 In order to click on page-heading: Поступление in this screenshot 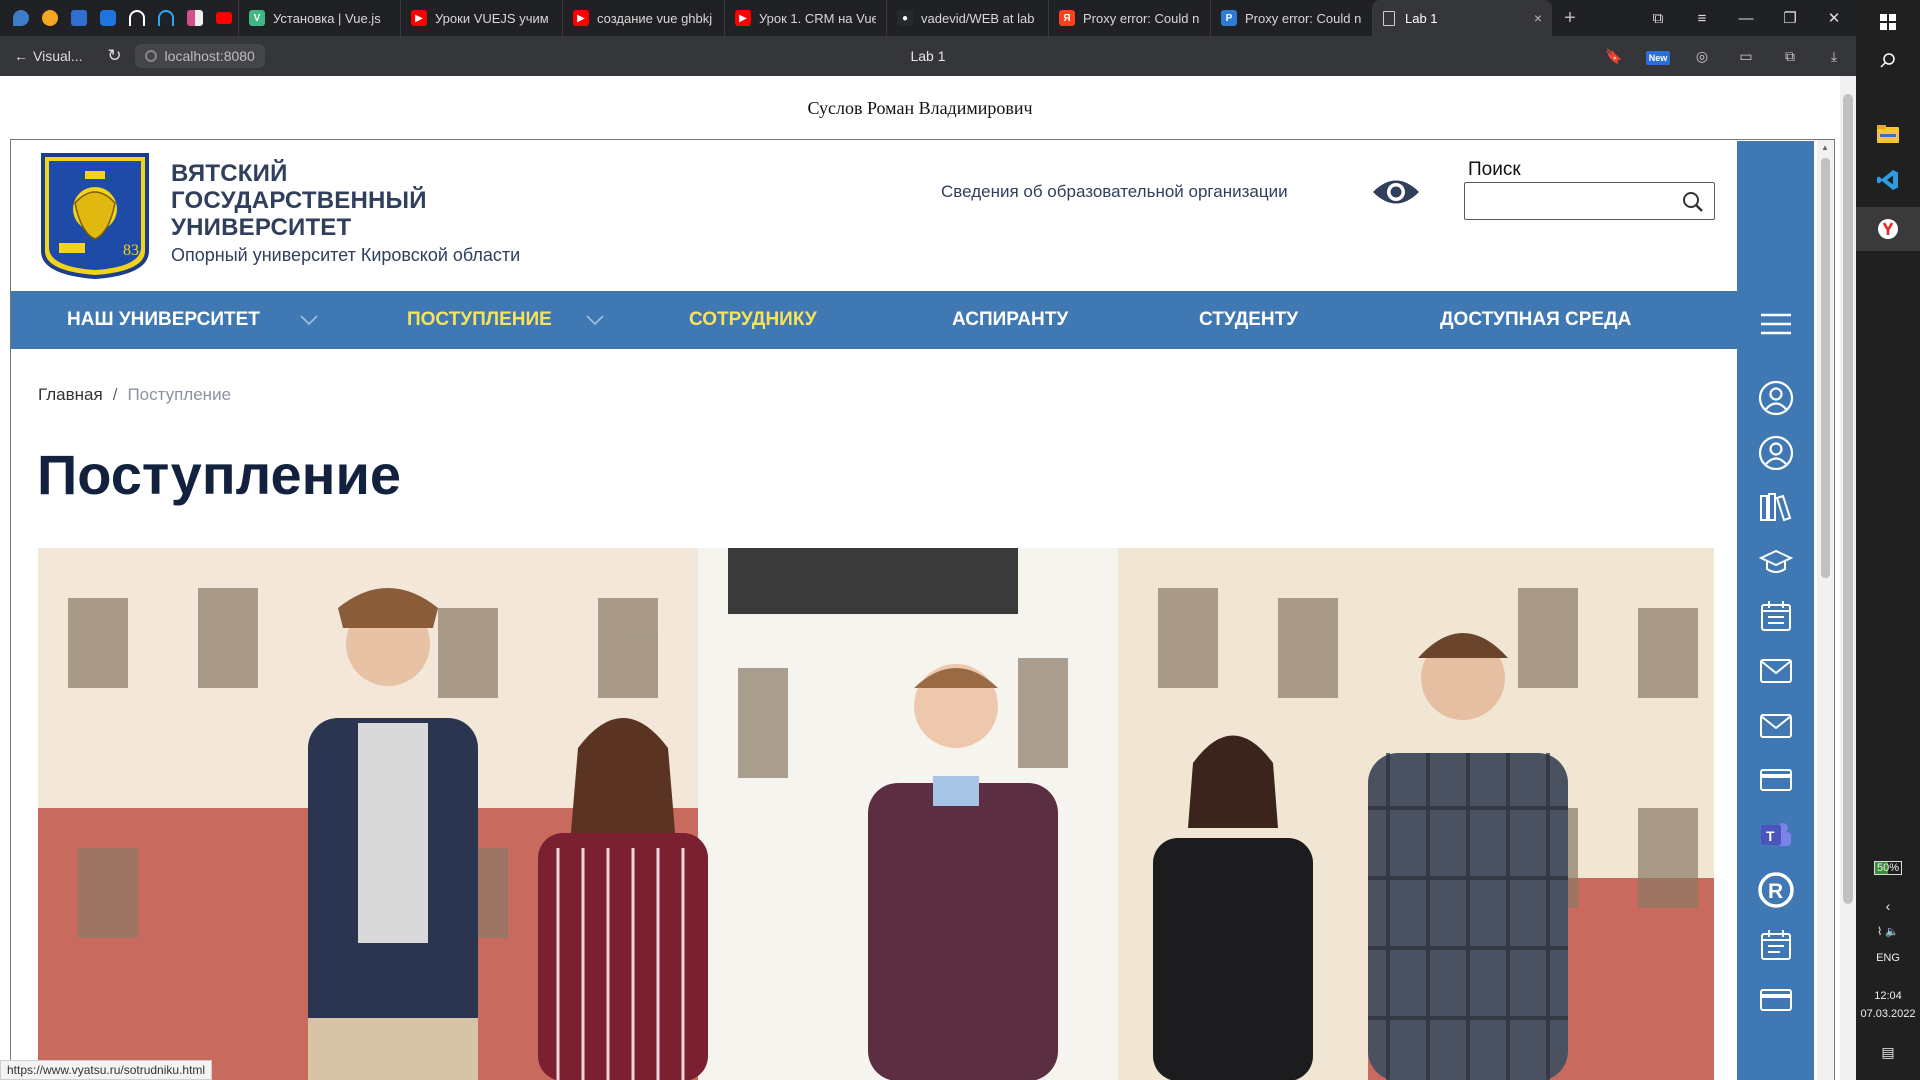, I will do `click(219, 474)`.